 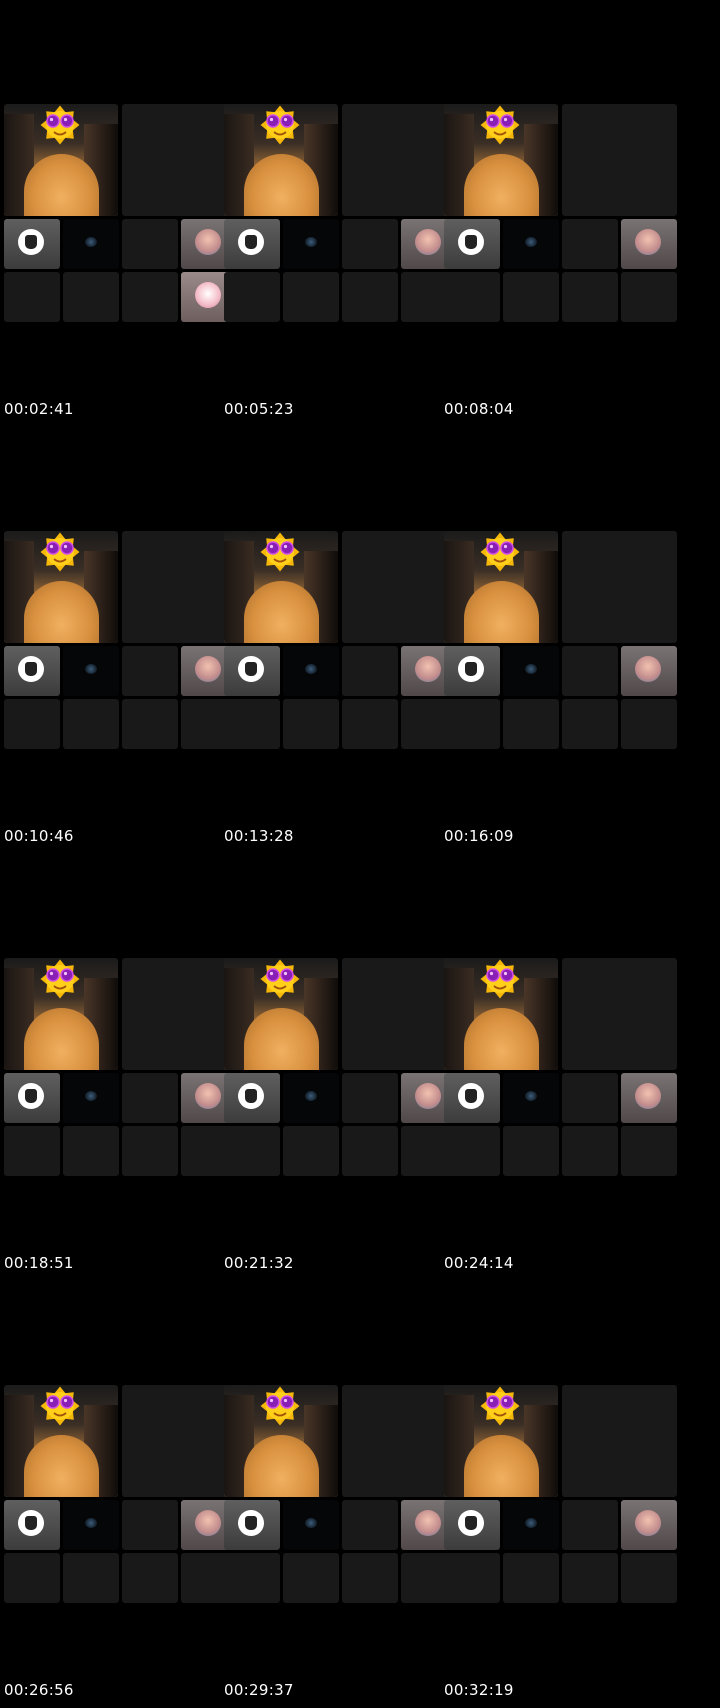 I want to click on video-thumbnail: 00:24:14, so click(x=558, y=1067).